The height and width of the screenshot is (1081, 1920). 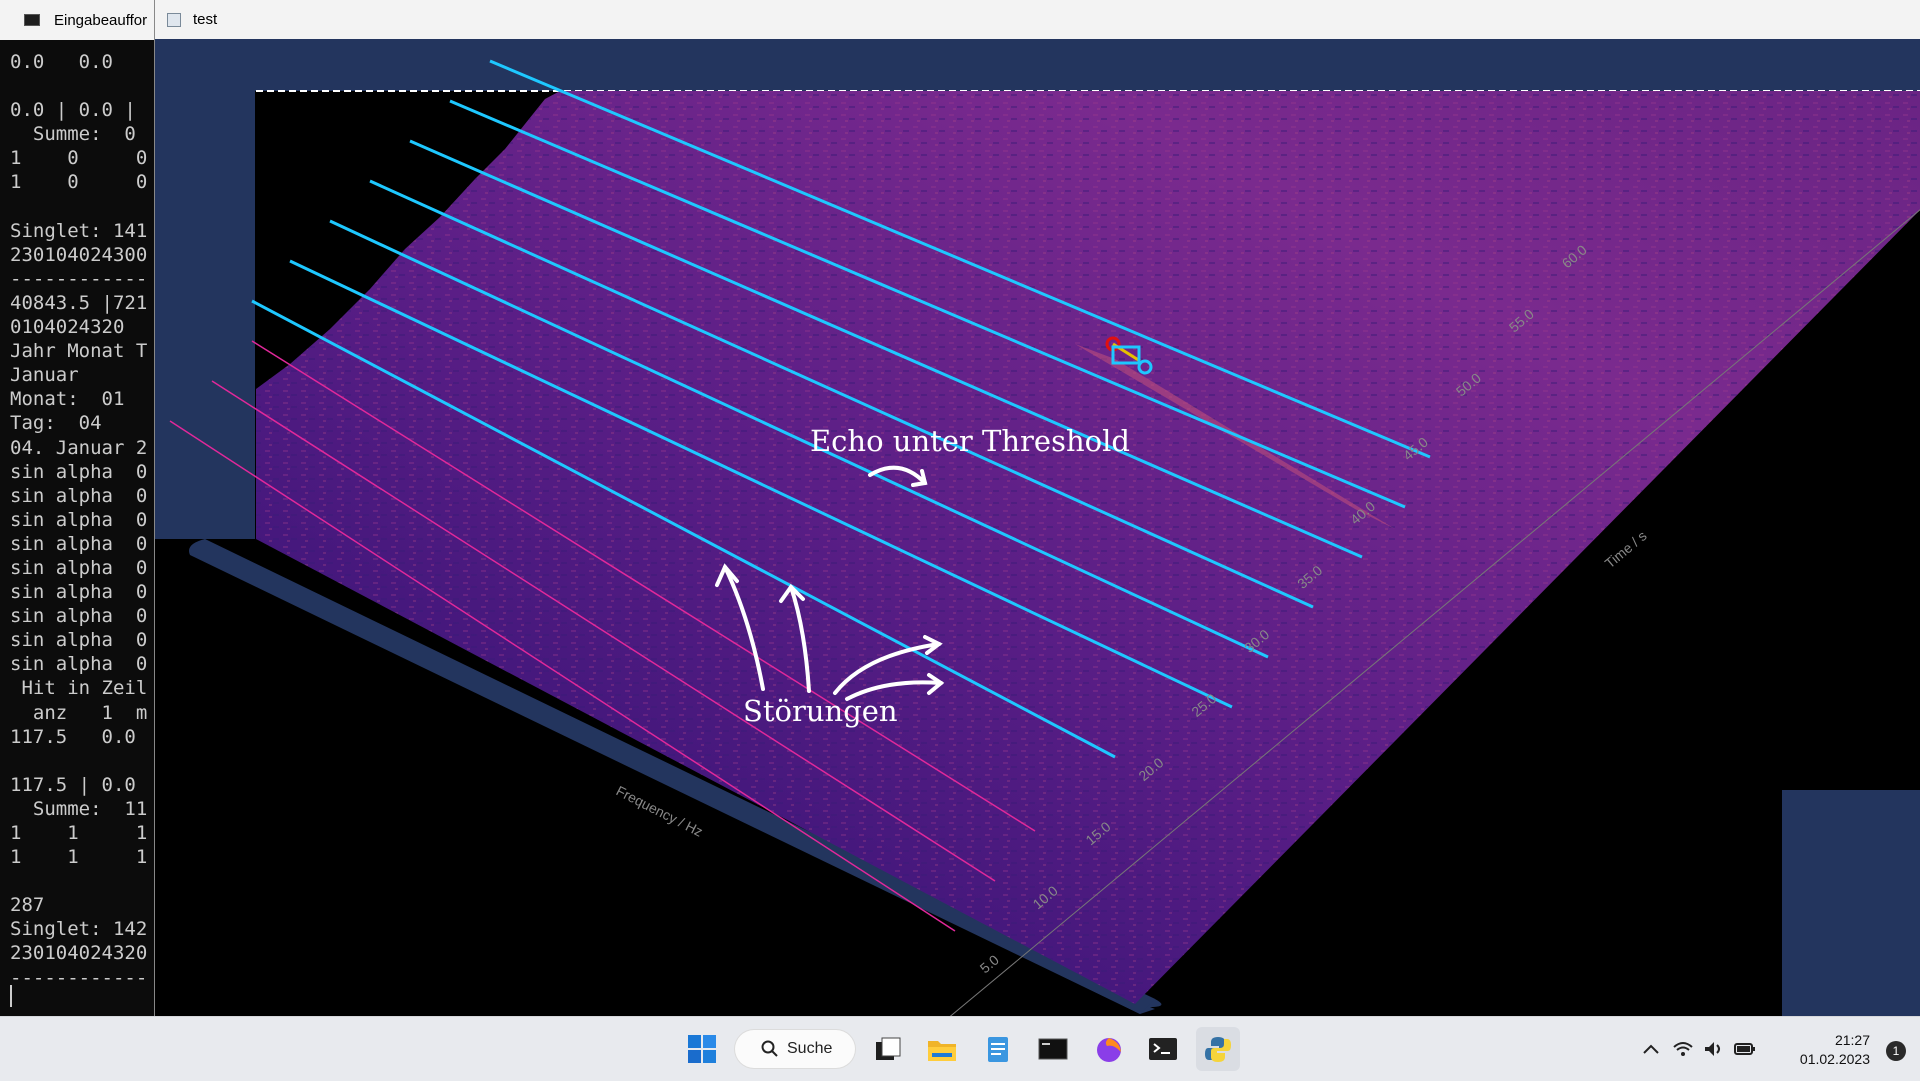 What do you see at coordinates (205, 19) in the screenshot?
I see `plot-title: test` at bounding box center [205, 19].